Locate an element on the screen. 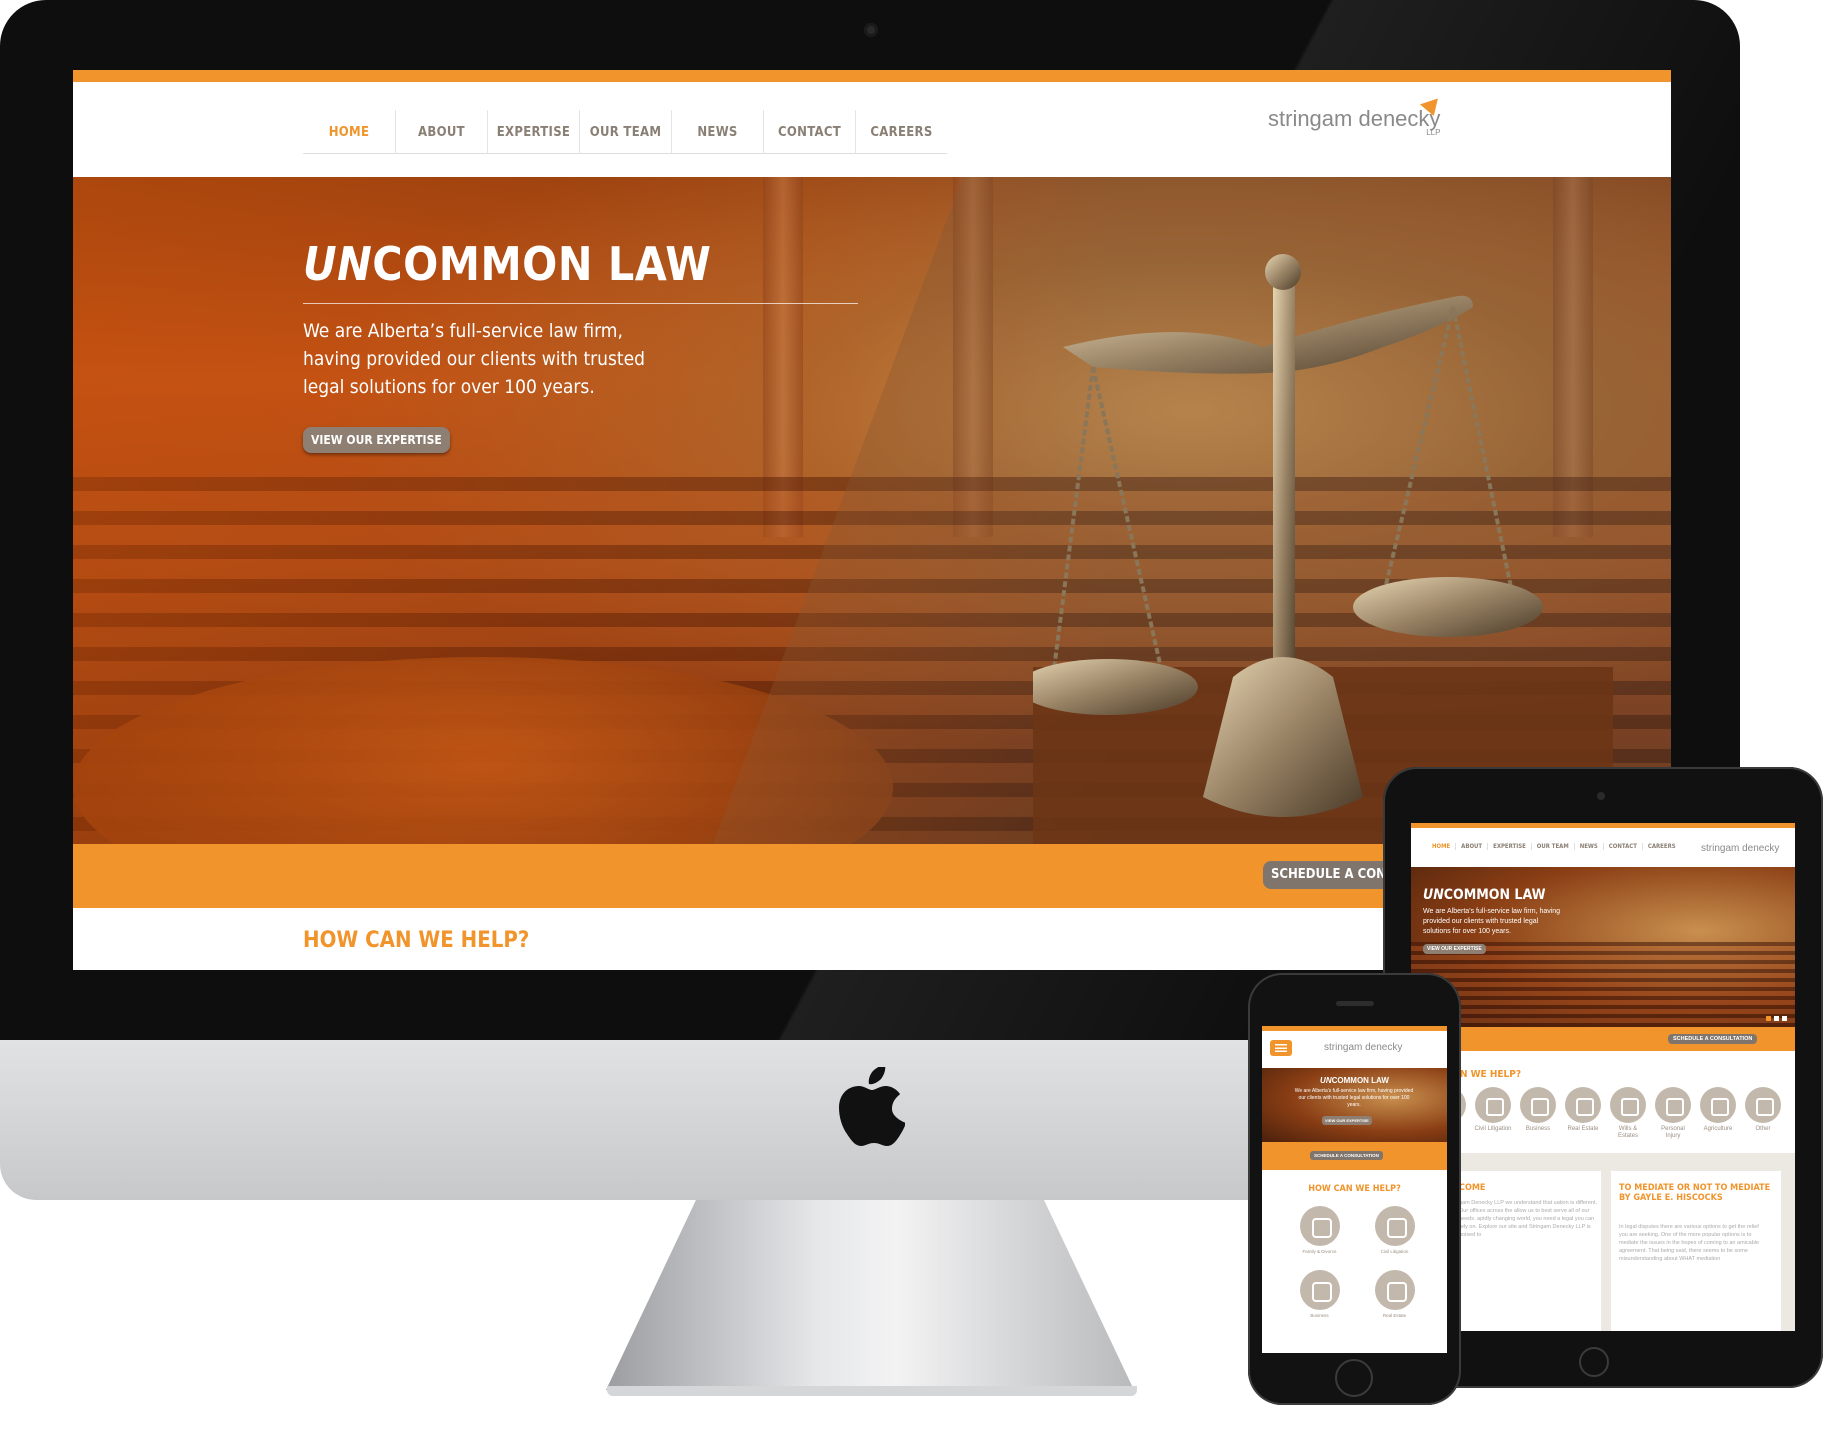 The image size is (1848, 1436). phone-hero-title-em: UN is located at coordinates (1326, 1080).